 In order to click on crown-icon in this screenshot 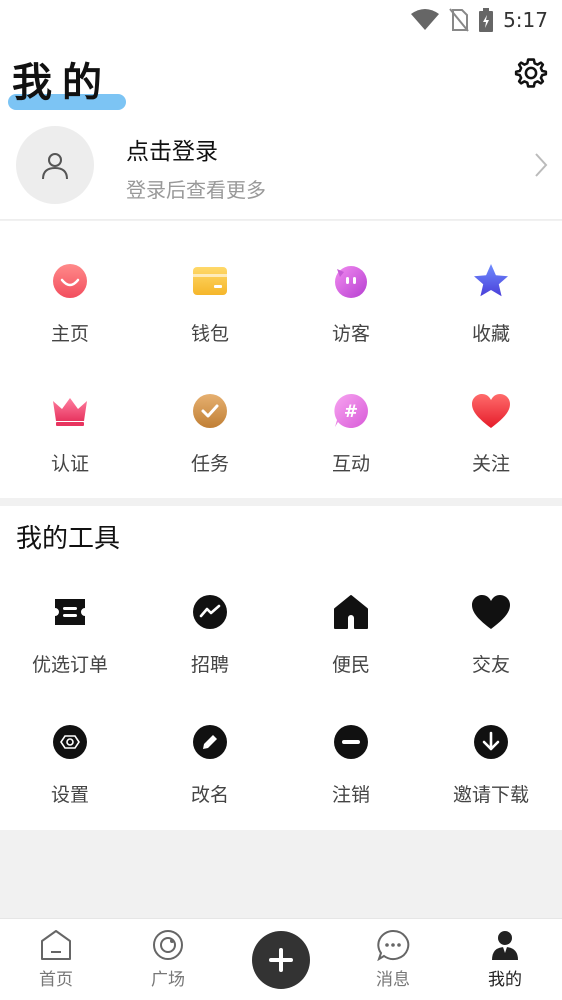, I will do `click(70, 412)`.